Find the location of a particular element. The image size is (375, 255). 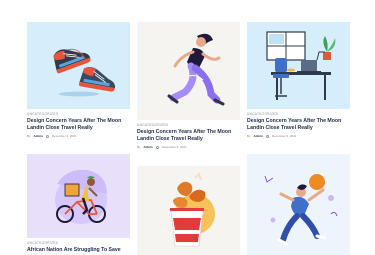

post-title-line-1: African Nation Are Struggling To Save is located at coordinates (78, 250).